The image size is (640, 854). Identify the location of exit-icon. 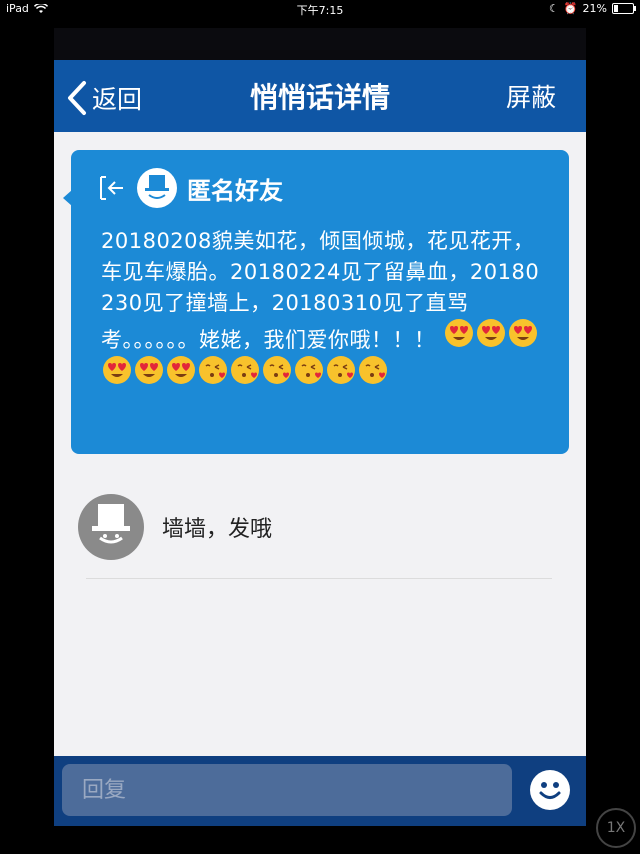
(112, 188).